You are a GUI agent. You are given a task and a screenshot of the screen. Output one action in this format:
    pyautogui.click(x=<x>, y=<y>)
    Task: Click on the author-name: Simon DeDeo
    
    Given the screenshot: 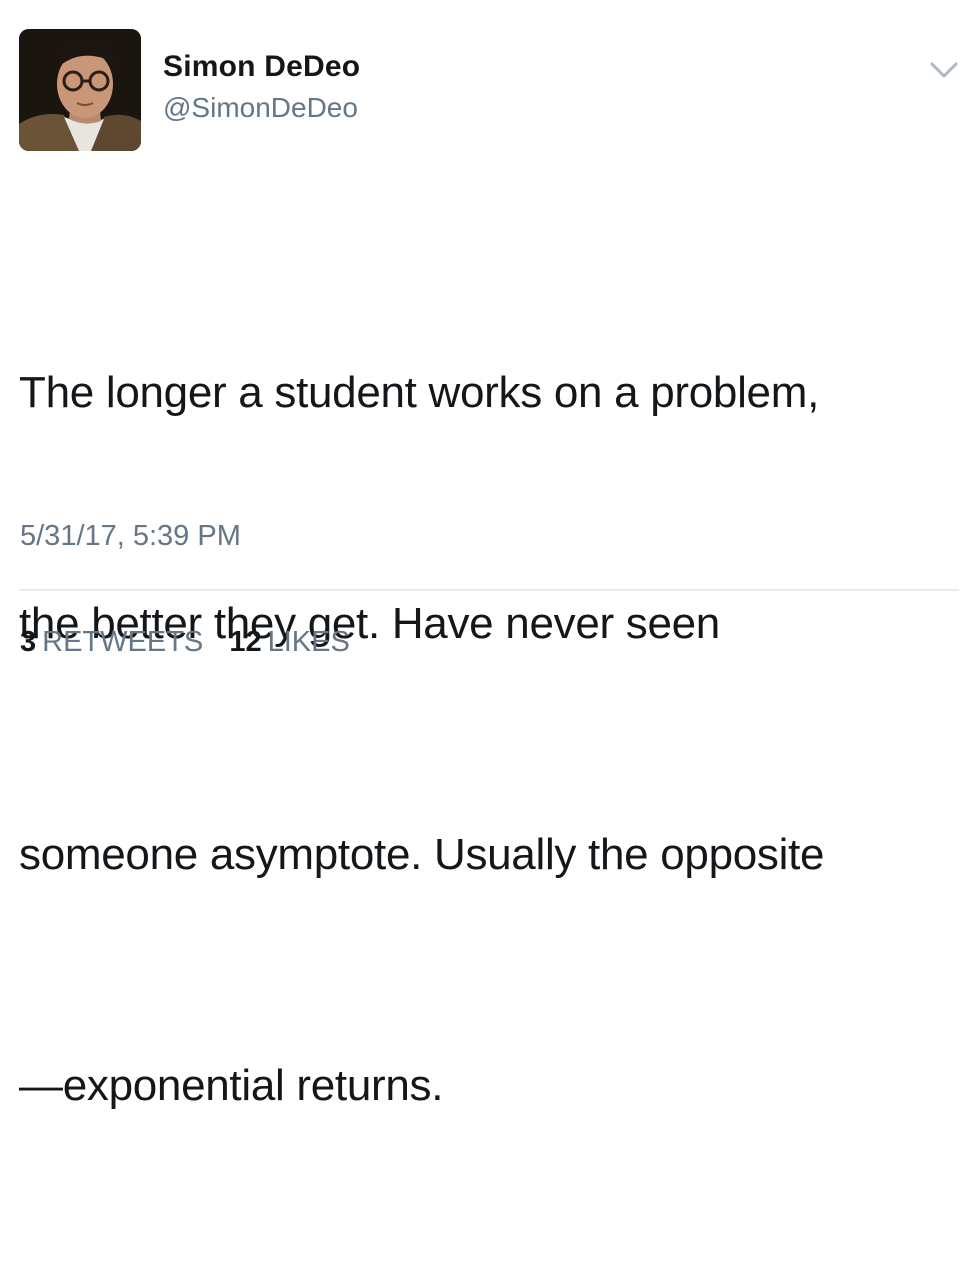 What is the action you would take?
    pyautogui.click(x=261, y=67)
    